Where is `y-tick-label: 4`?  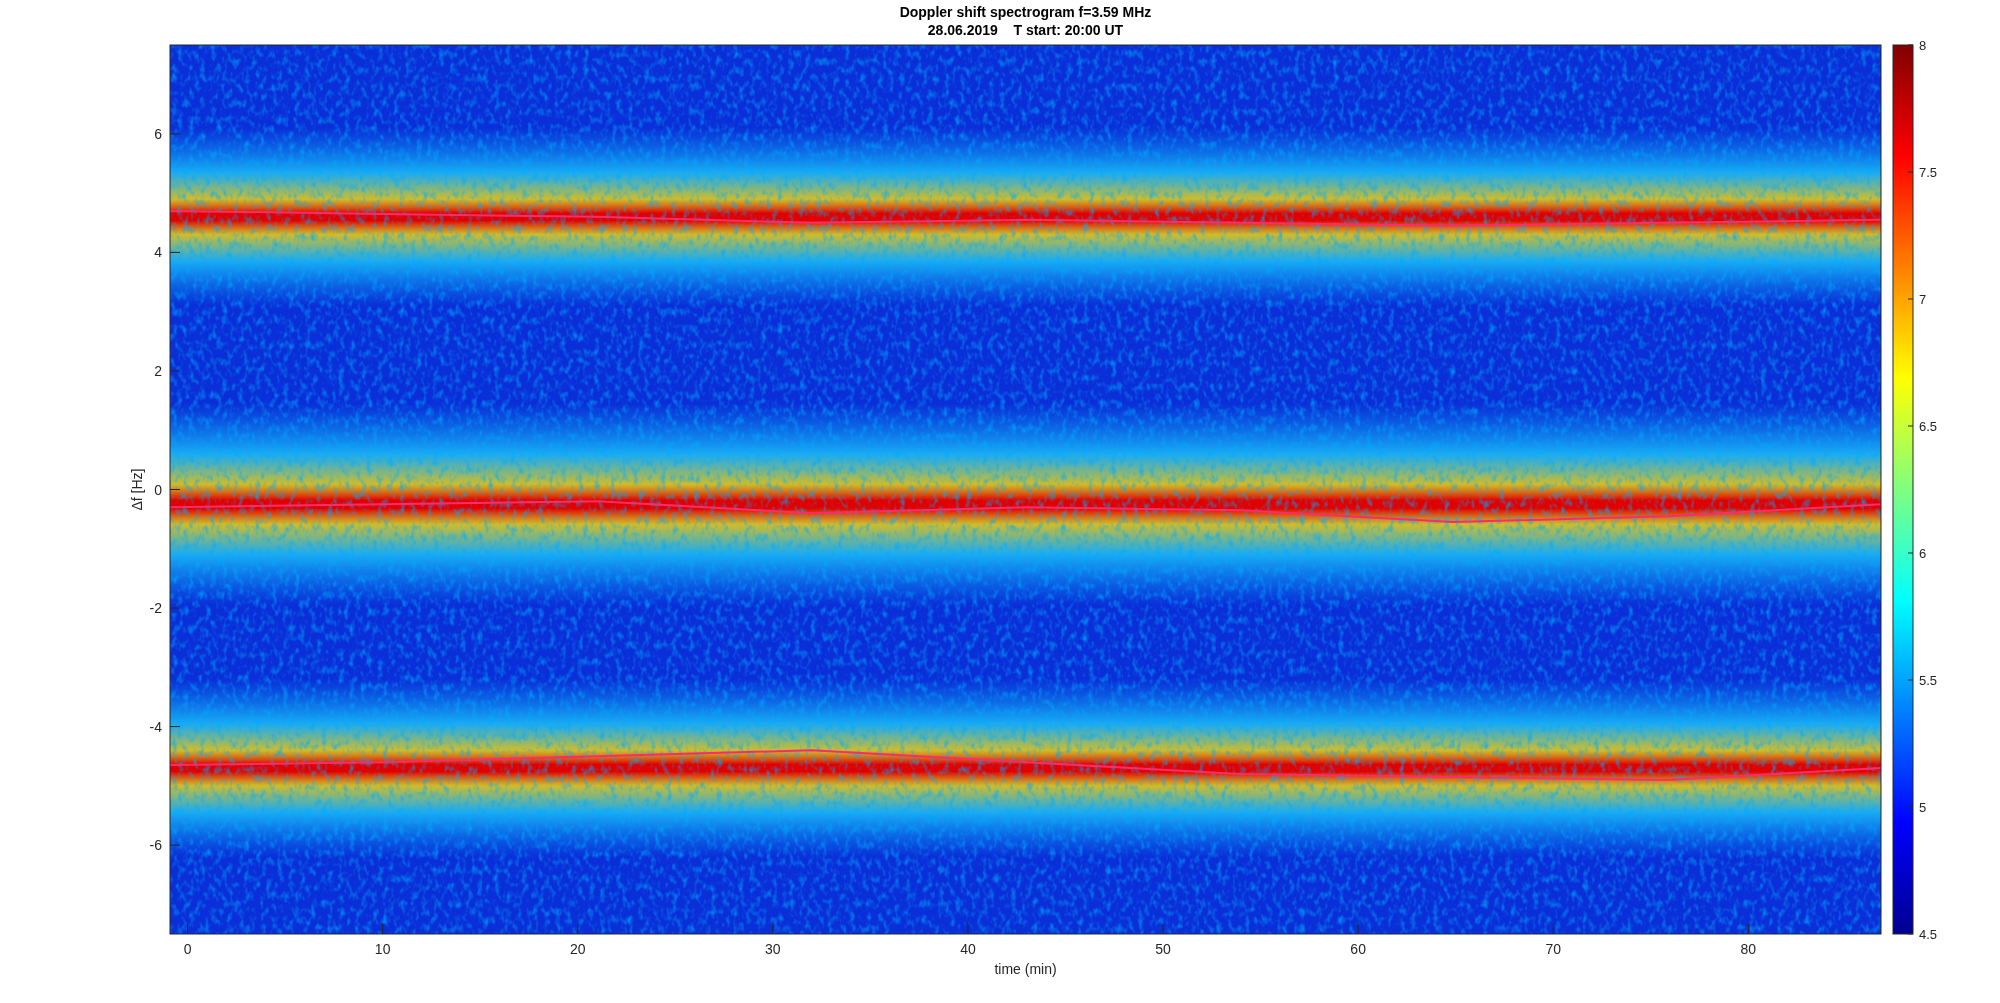 y-tick-label: 4 is located at coordinates (158, 252).